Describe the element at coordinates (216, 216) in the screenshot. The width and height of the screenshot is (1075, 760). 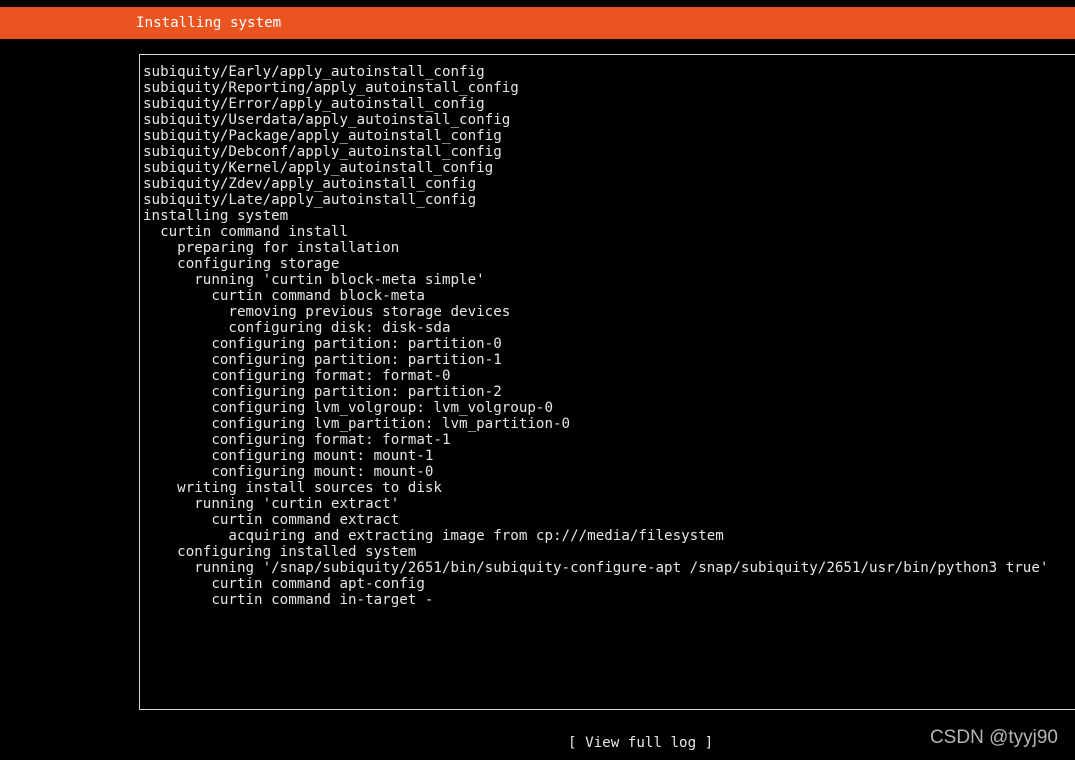
I see `log-line: installing system` at that location.